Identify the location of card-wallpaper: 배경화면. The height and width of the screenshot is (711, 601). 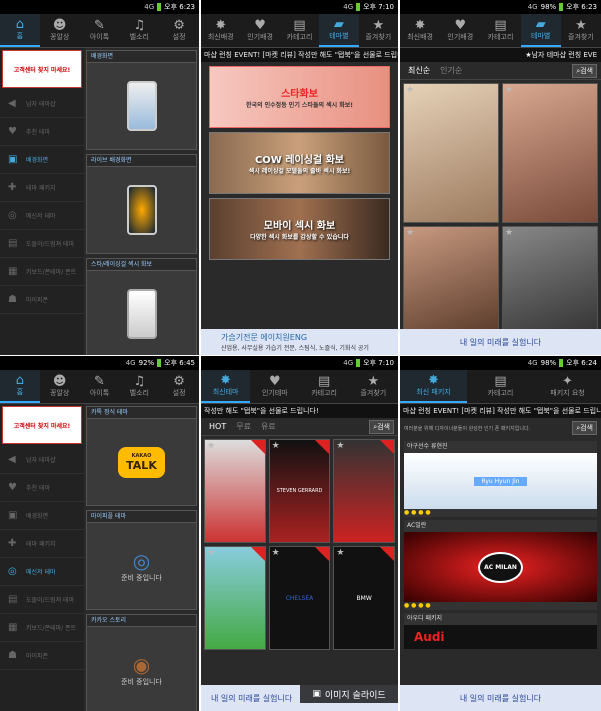
(141, 100).